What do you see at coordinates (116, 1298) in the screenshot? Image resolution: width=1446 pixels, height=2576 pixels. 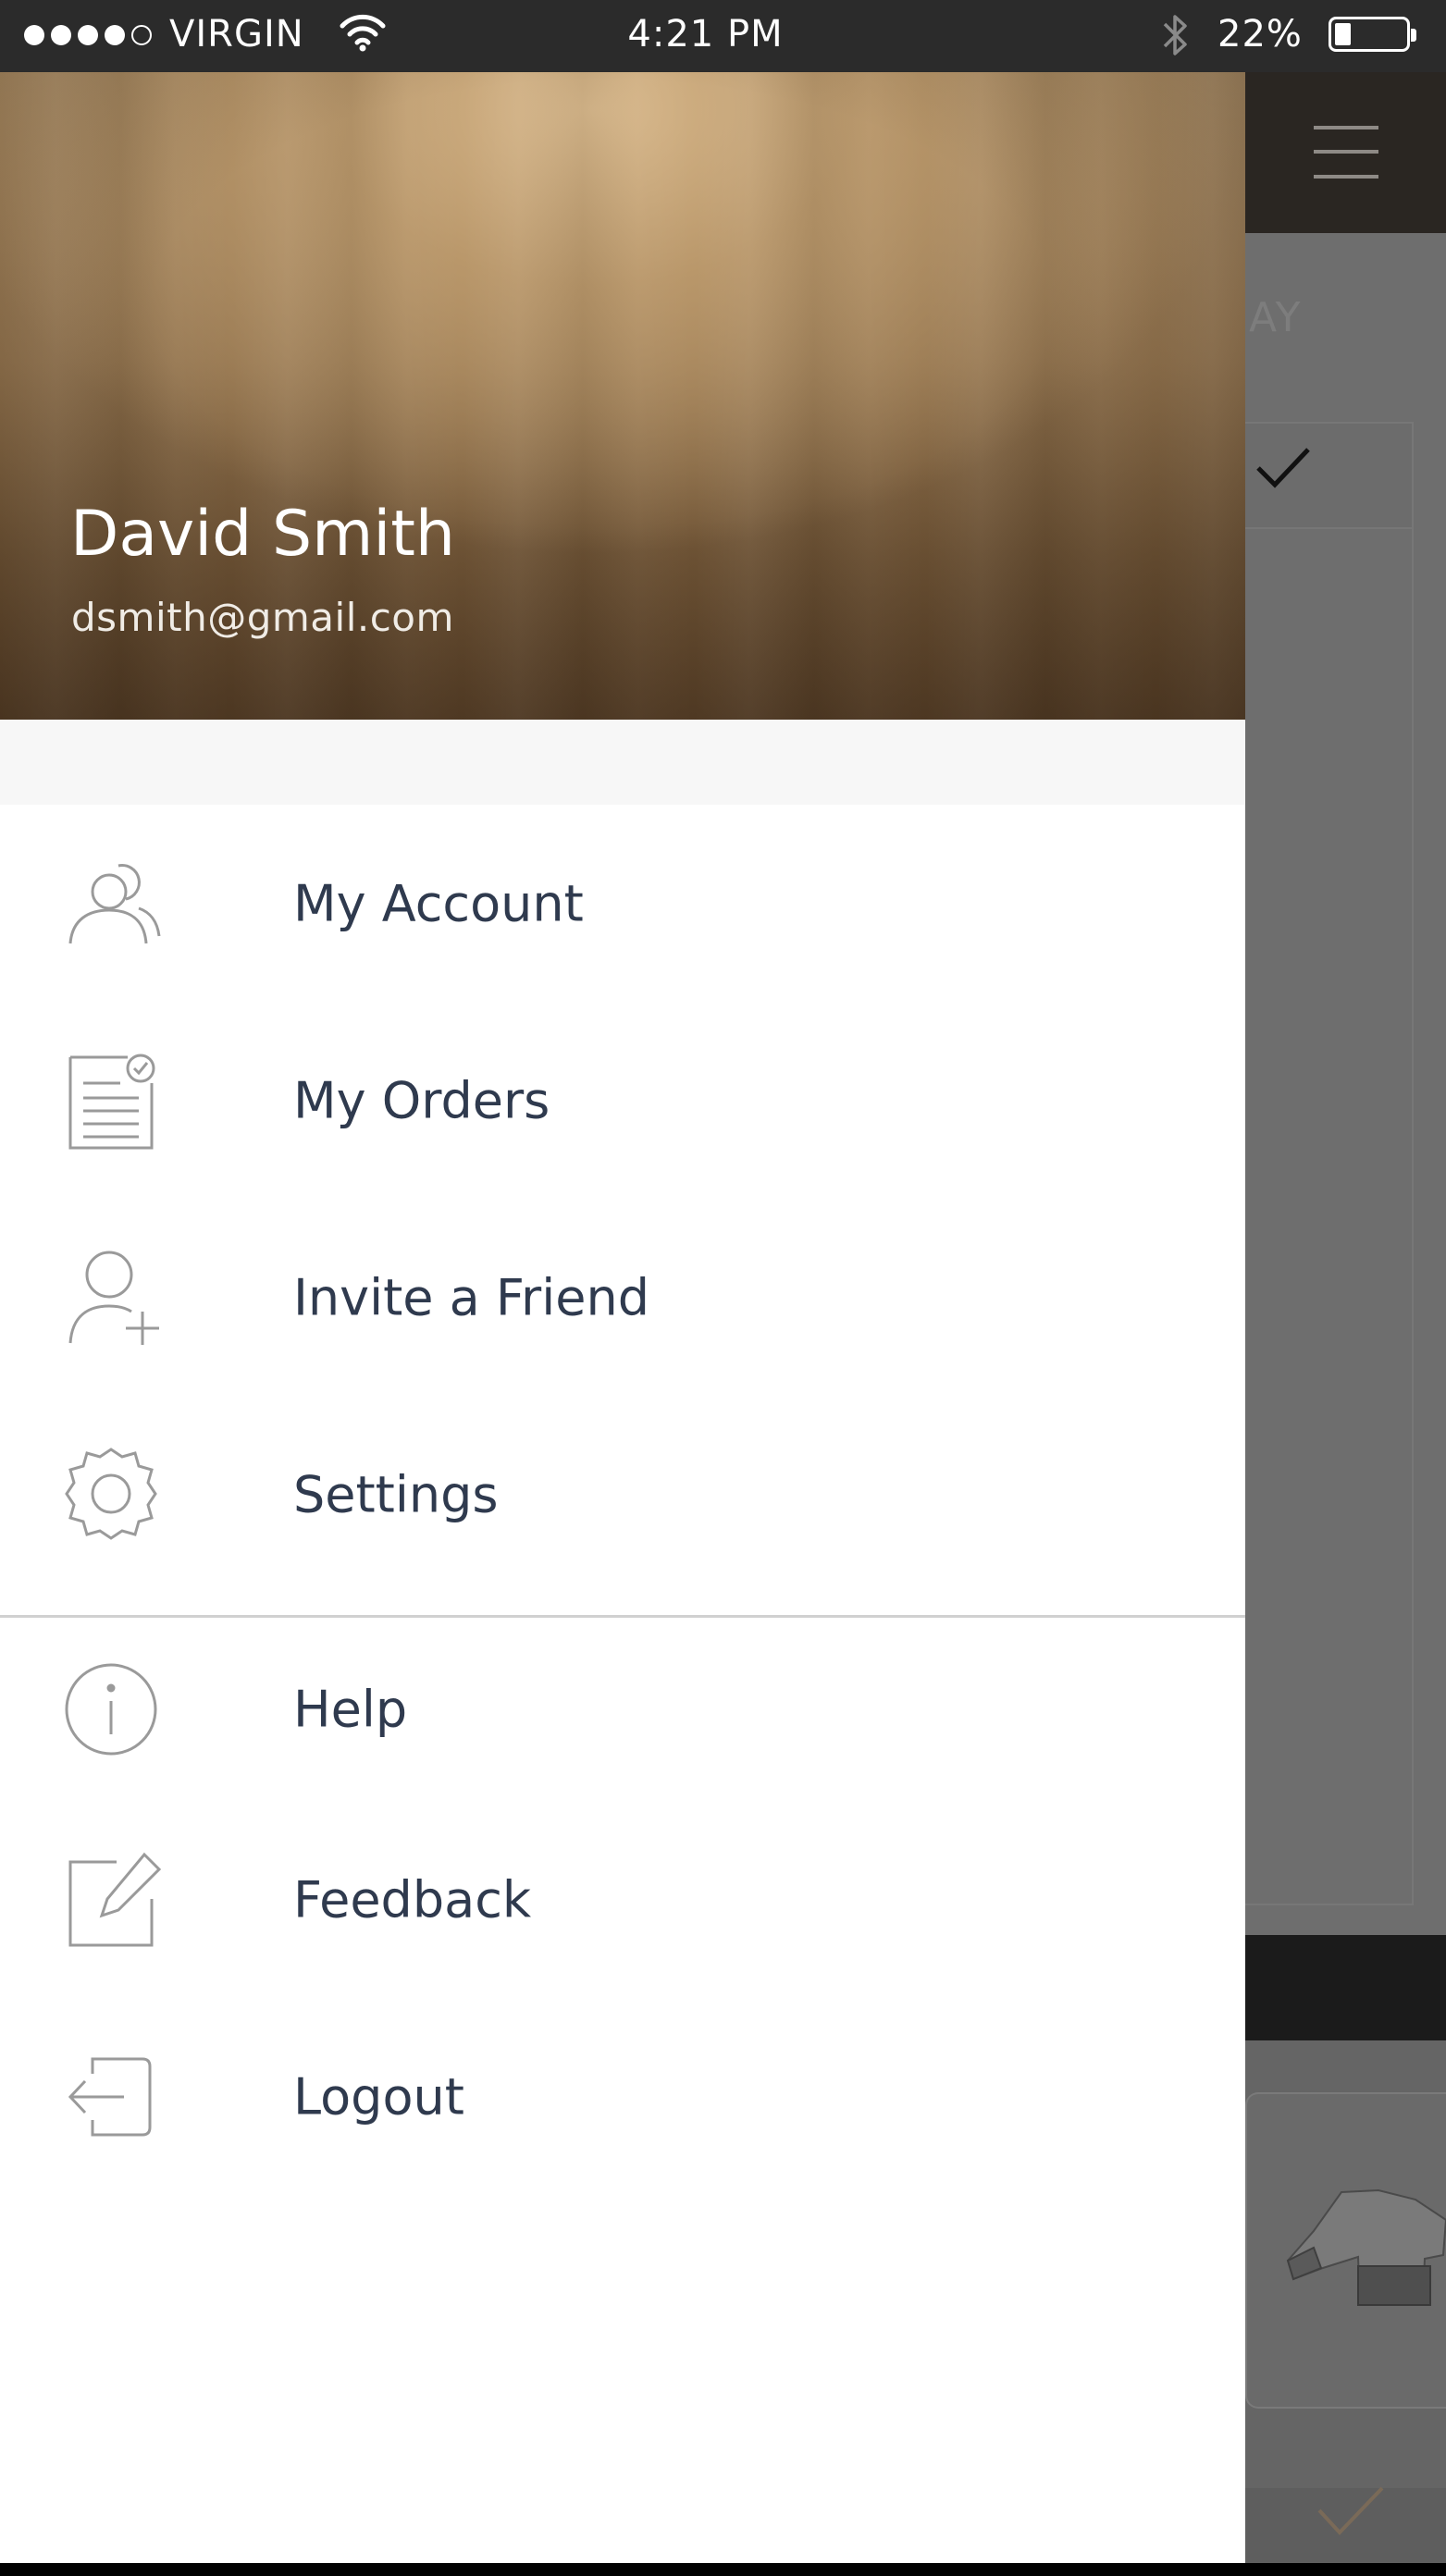 I see `add-user-icon` at bounding box center [116, 1298].